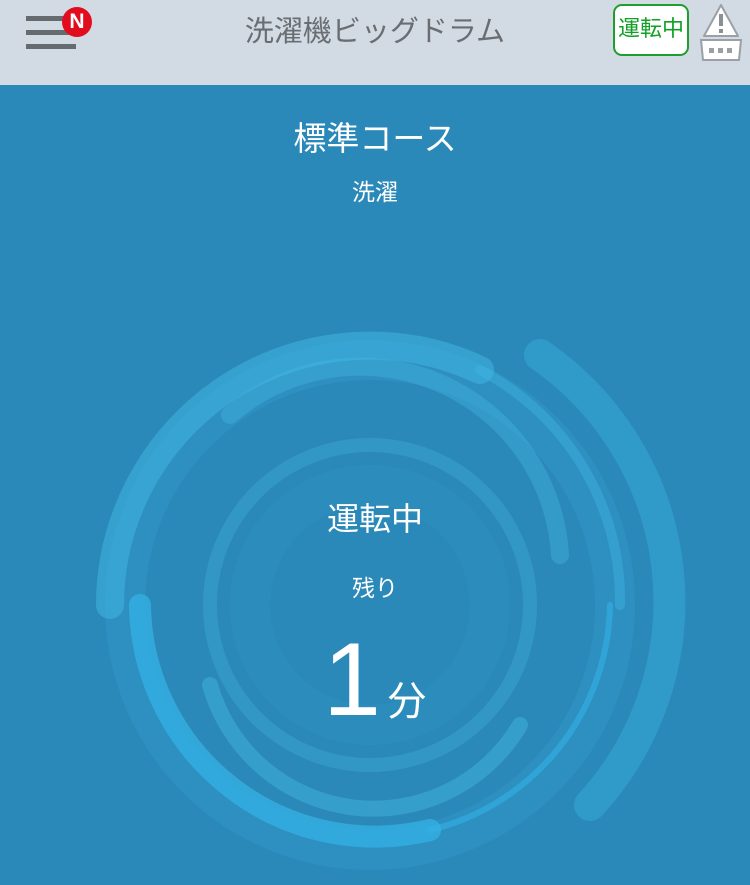 Image resolution: width=750 pixels, height=885 pixels. I want to click on remaining-unit: 分, so click(406, 702).